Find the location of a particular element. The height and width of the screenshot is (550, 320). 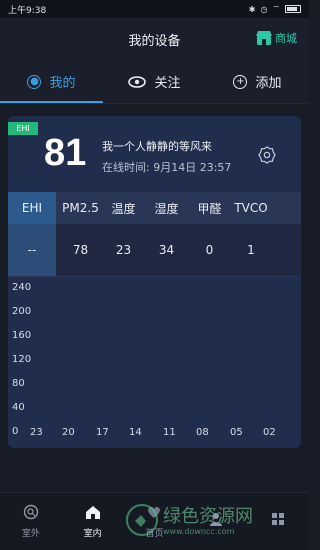

nav-outdoor-label: 室外 is located at coordinates (30, 534).